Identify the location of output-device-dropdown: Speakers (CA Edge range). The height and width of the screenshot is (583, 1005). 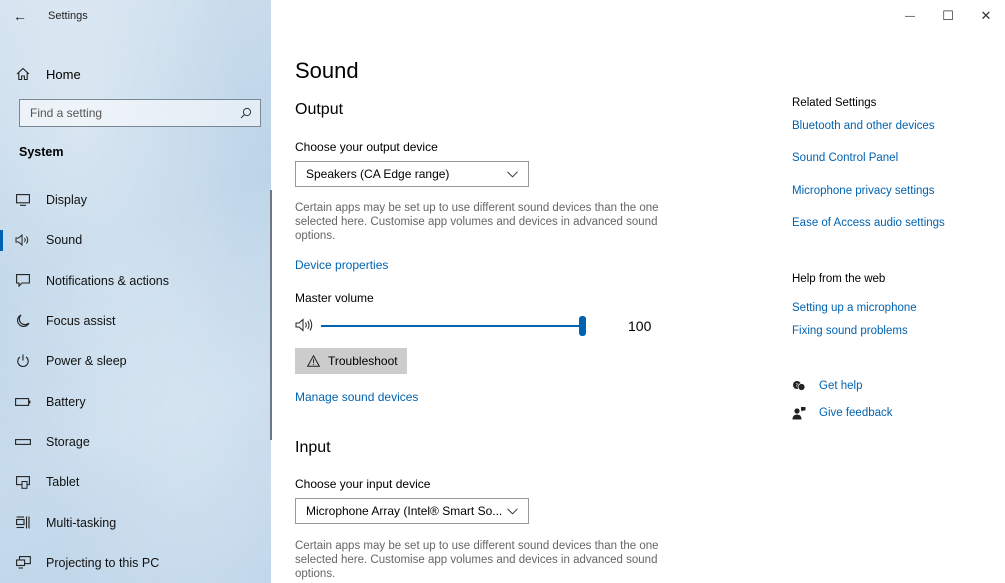
(412, 174).